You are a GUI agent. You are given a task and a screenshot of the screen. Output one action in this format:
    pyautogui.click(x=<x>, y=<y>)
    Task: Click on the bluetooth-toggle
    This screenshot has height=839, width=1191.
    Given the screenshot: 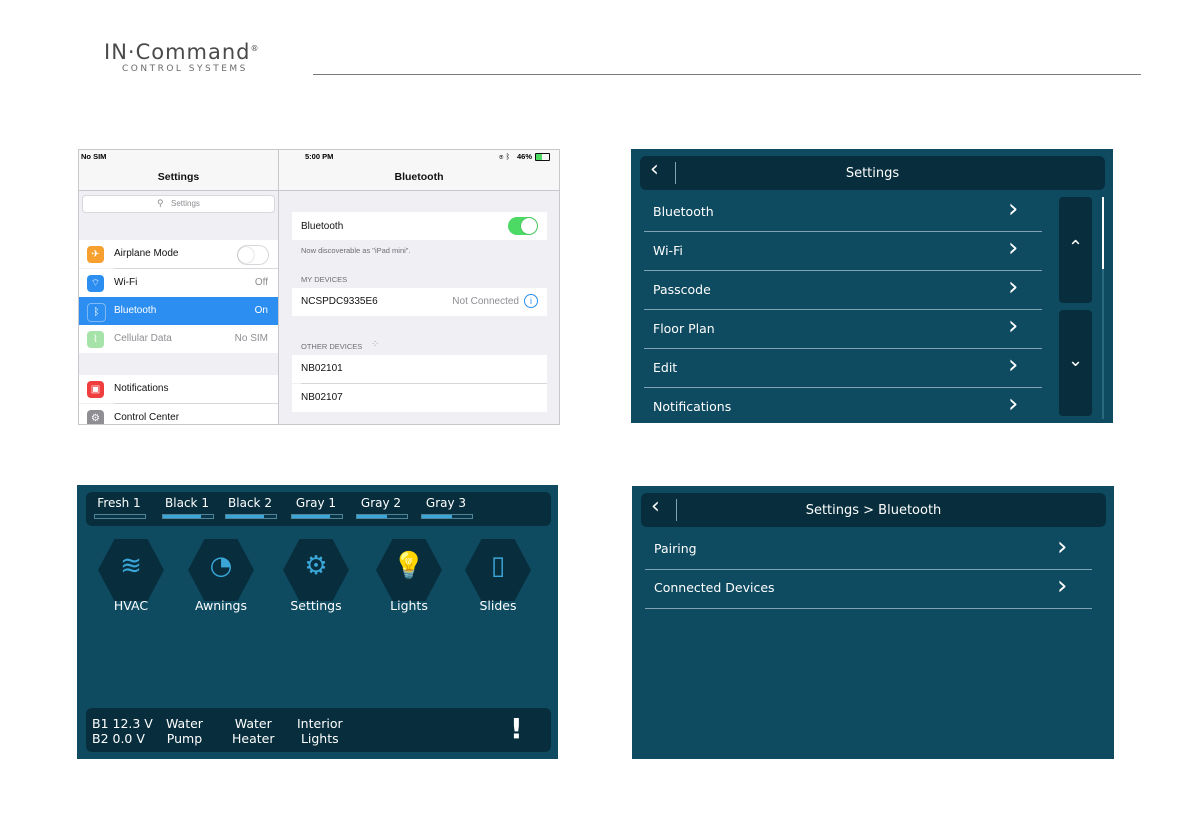 What is the action you would take?
    pyautogui.click(x=523, y=226)
    